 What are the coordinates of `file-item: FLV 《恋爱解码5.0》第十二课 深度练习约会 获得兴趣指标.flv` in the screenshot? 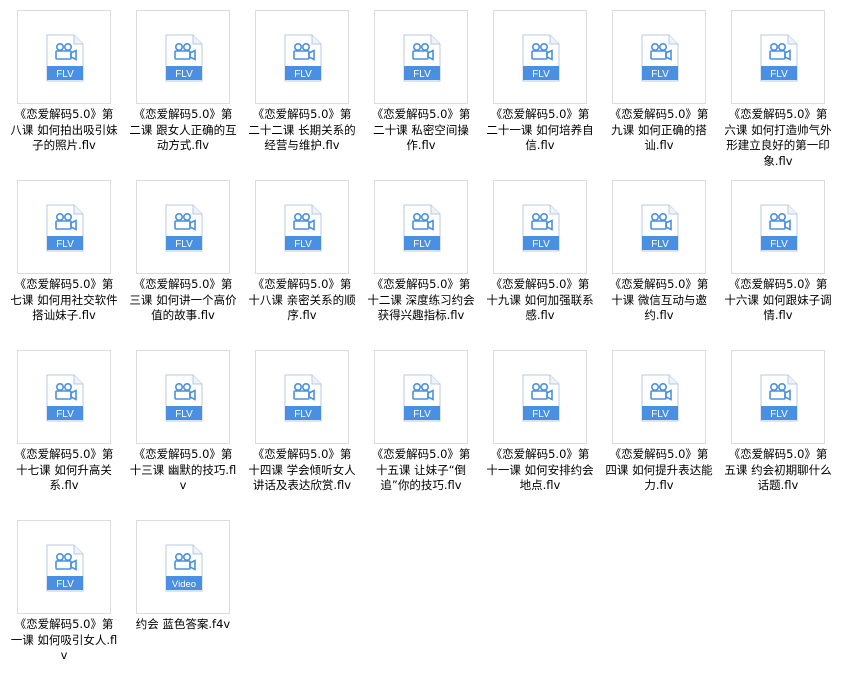 It's located at (425, 264).